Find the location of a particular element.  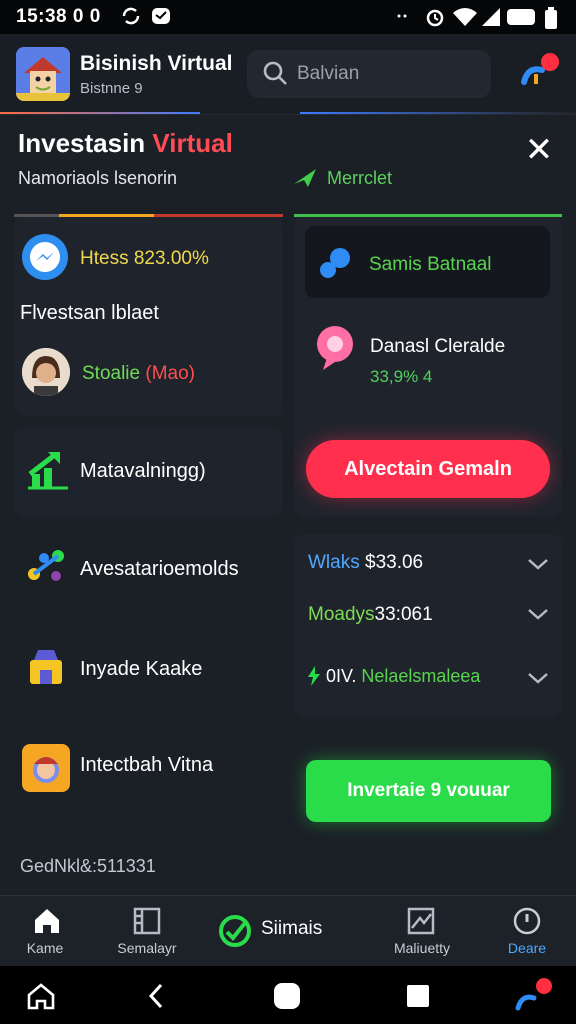

platform-text: Flvestsan lblaet is located at coordinates (89, 313).